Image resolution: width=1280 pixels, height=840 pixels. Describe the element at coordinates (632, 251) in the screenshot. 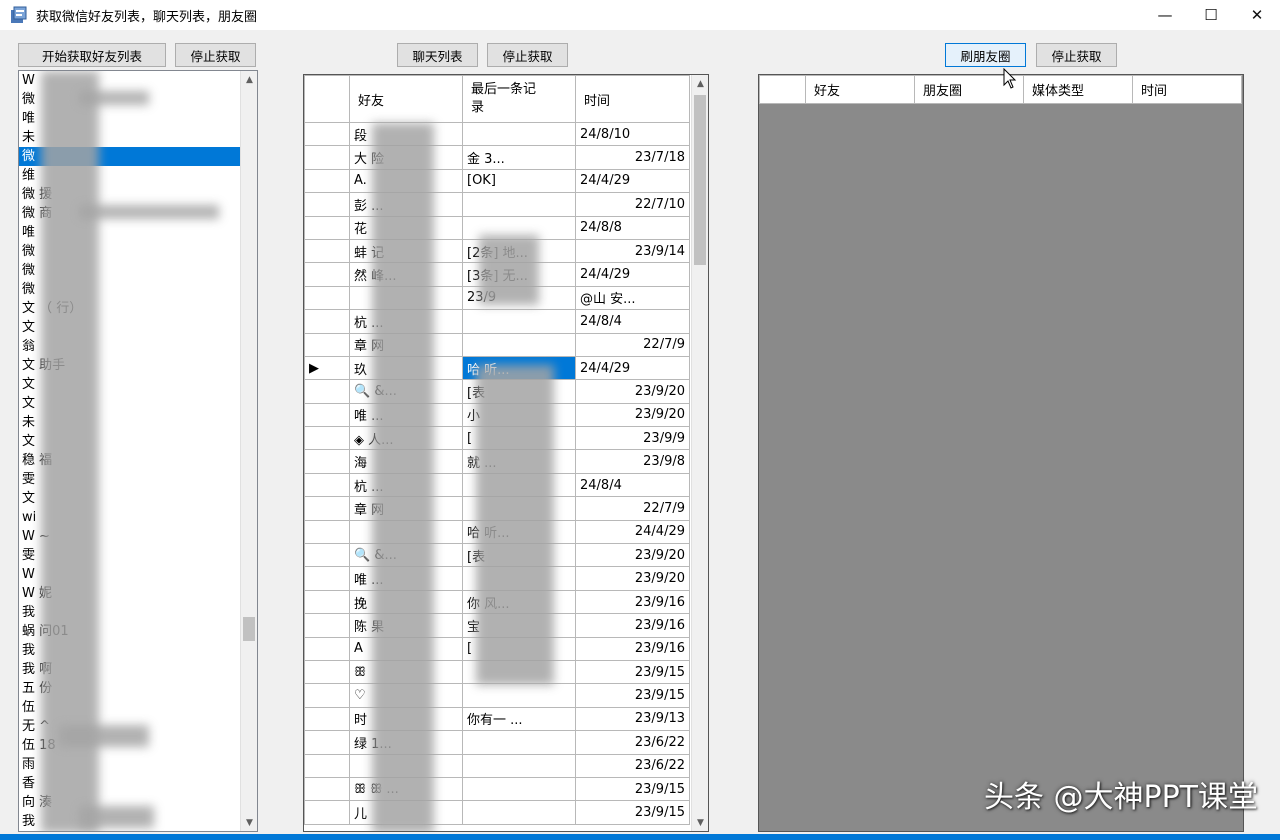

I see `cell-time: 23/9/14` at that location.